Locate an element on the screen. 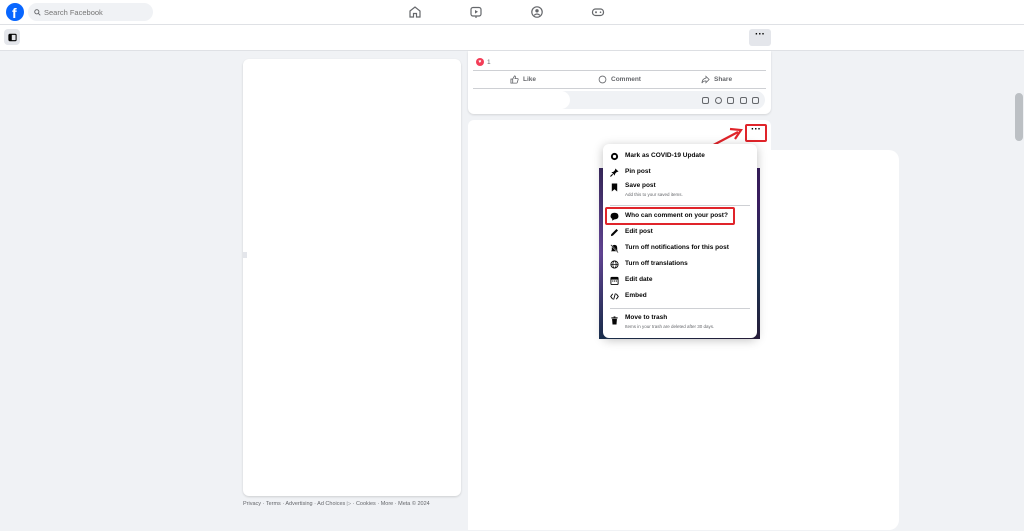  scrollbar-thumb is located at coordinates (1019, 117).